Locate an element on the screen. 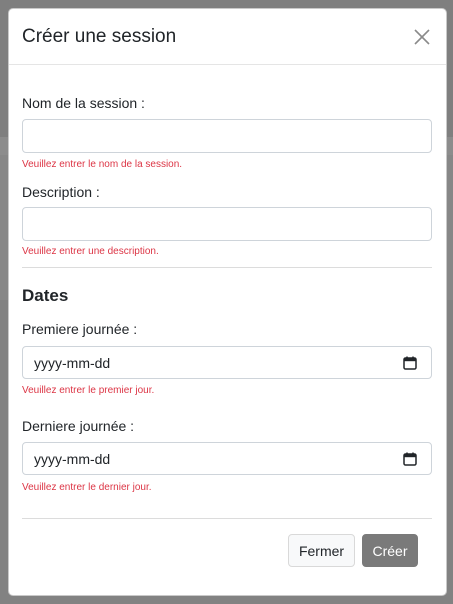 This screenshot has width=453, height=604. modal-header: Créer une session is located at coordinates (227, 37).